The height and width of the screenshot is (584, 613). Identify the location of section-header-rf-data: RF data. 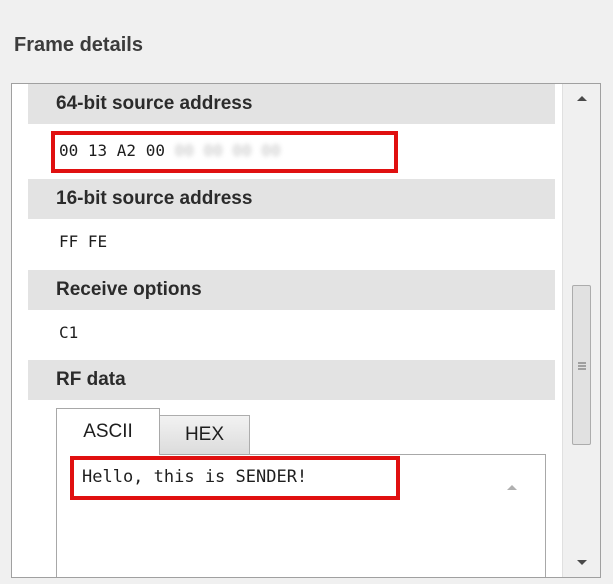
(291, 380).